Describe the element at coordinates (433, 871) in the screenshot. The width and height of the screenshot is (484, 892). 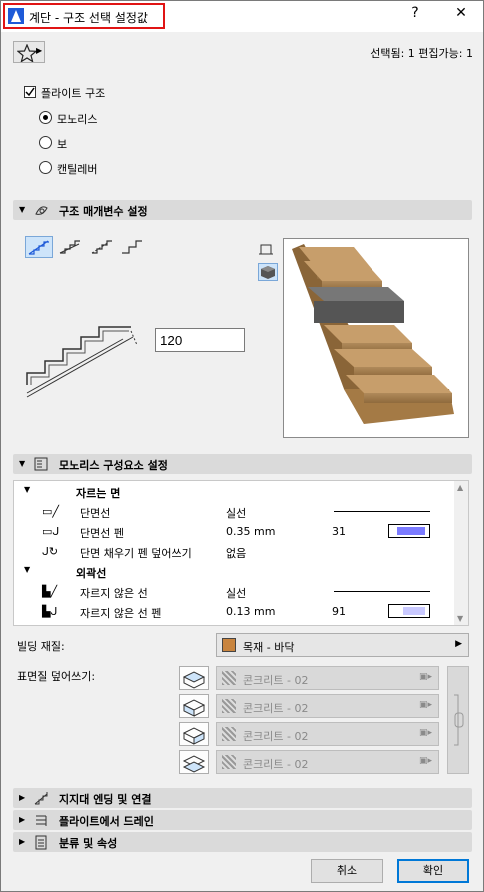
I see `ok-button: 확인` at that location.